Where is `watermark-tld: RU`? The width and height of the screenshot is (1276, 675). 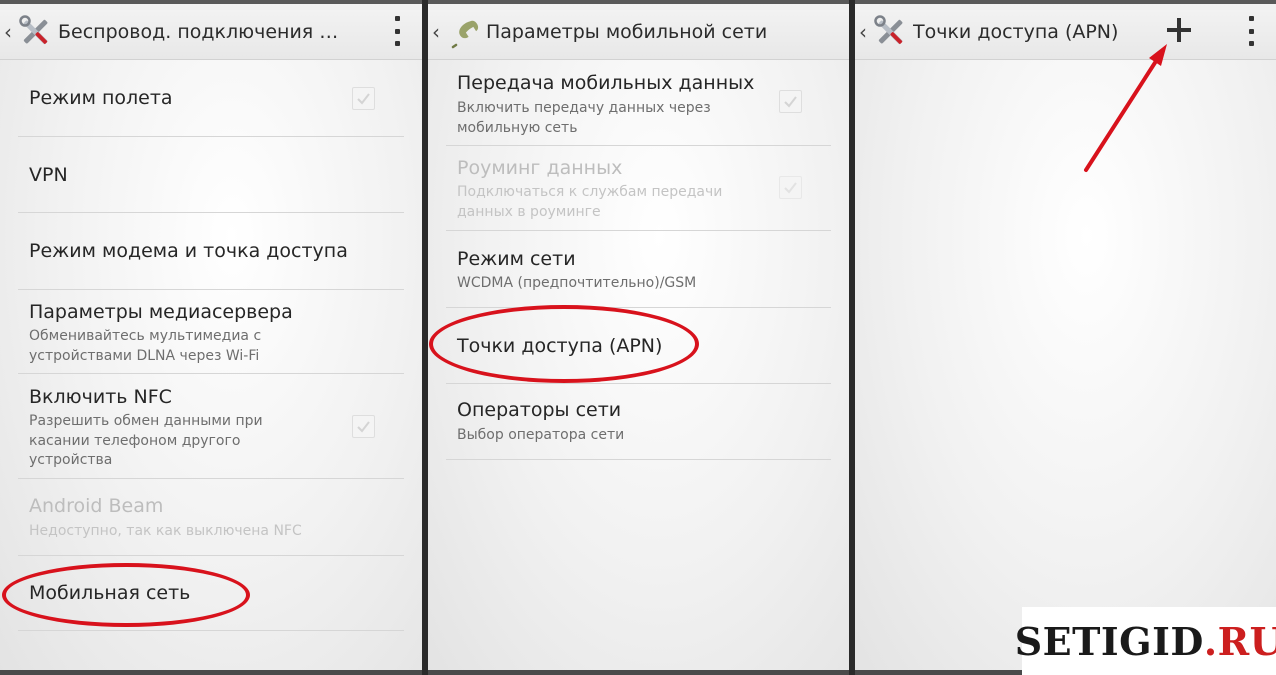 watermark-tld: RU is located at coordinates (1246, 641).